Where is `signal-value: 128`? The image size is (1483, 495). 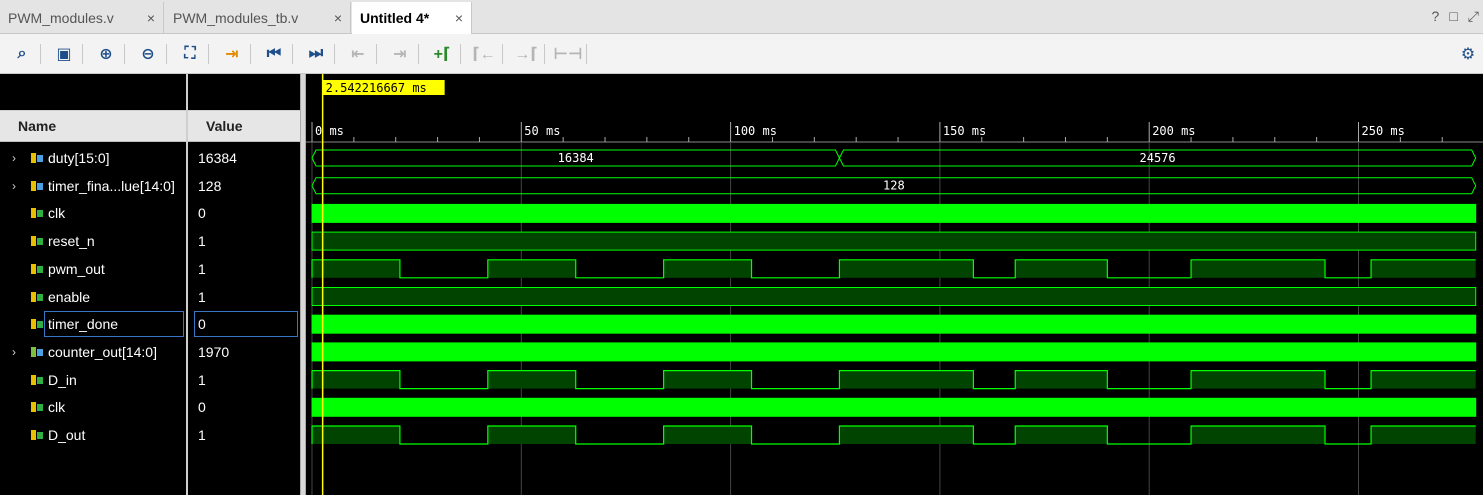 signal-value: 128 is located at coordinates (210, 185).